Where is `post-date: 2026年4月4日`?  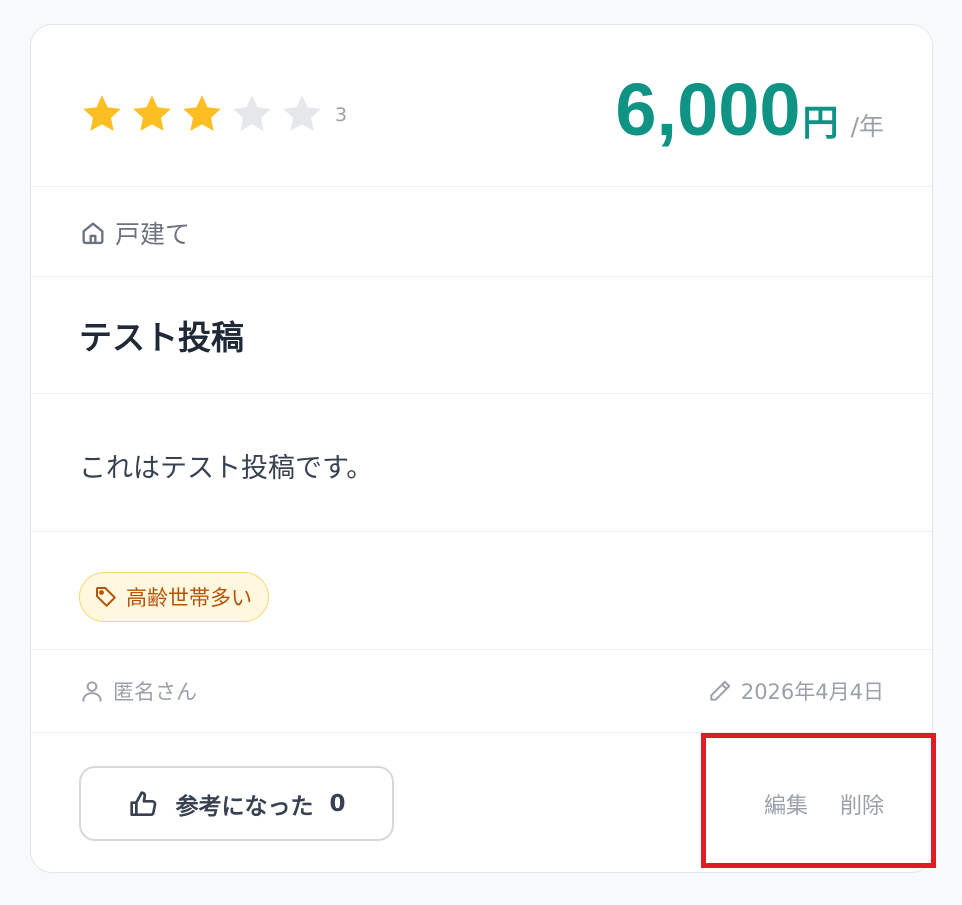
post-date: 2026年4月4日 is located at coordinates (795, 691).